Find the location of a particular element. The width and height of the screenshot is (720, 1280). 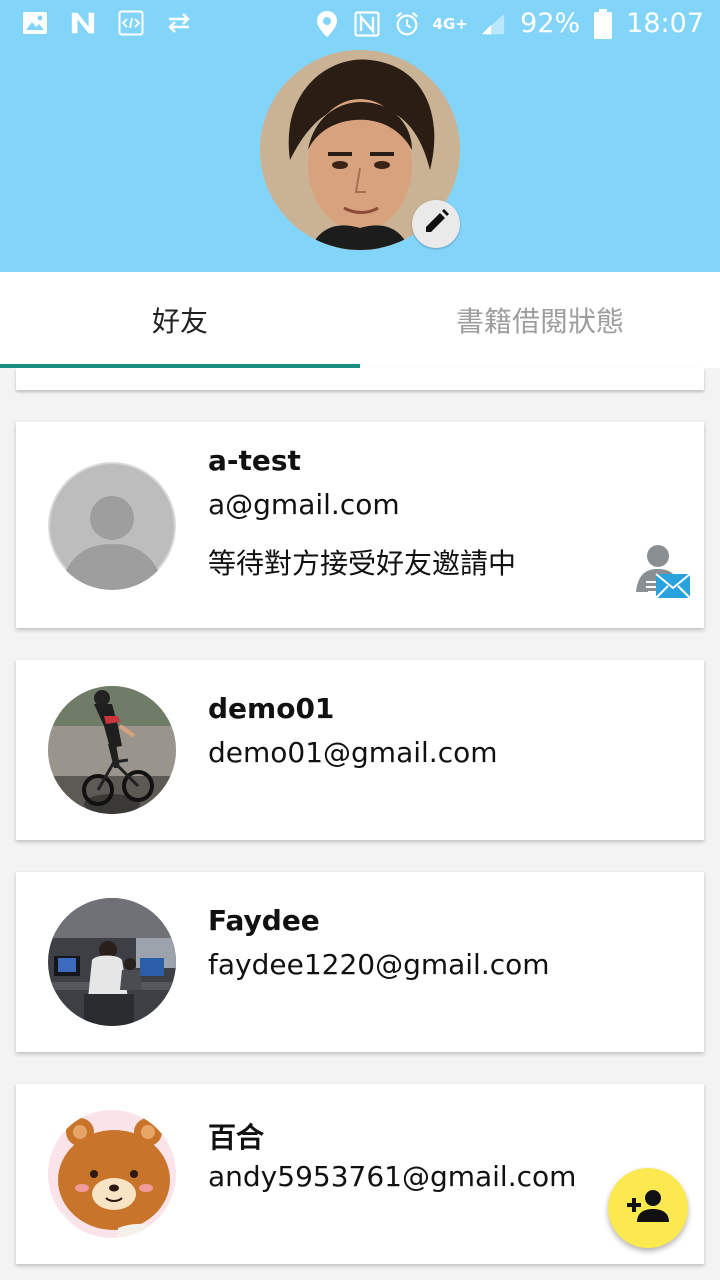

tab-bar: 好友 書籍借閱狀態 is located at coordinates (360, 320).